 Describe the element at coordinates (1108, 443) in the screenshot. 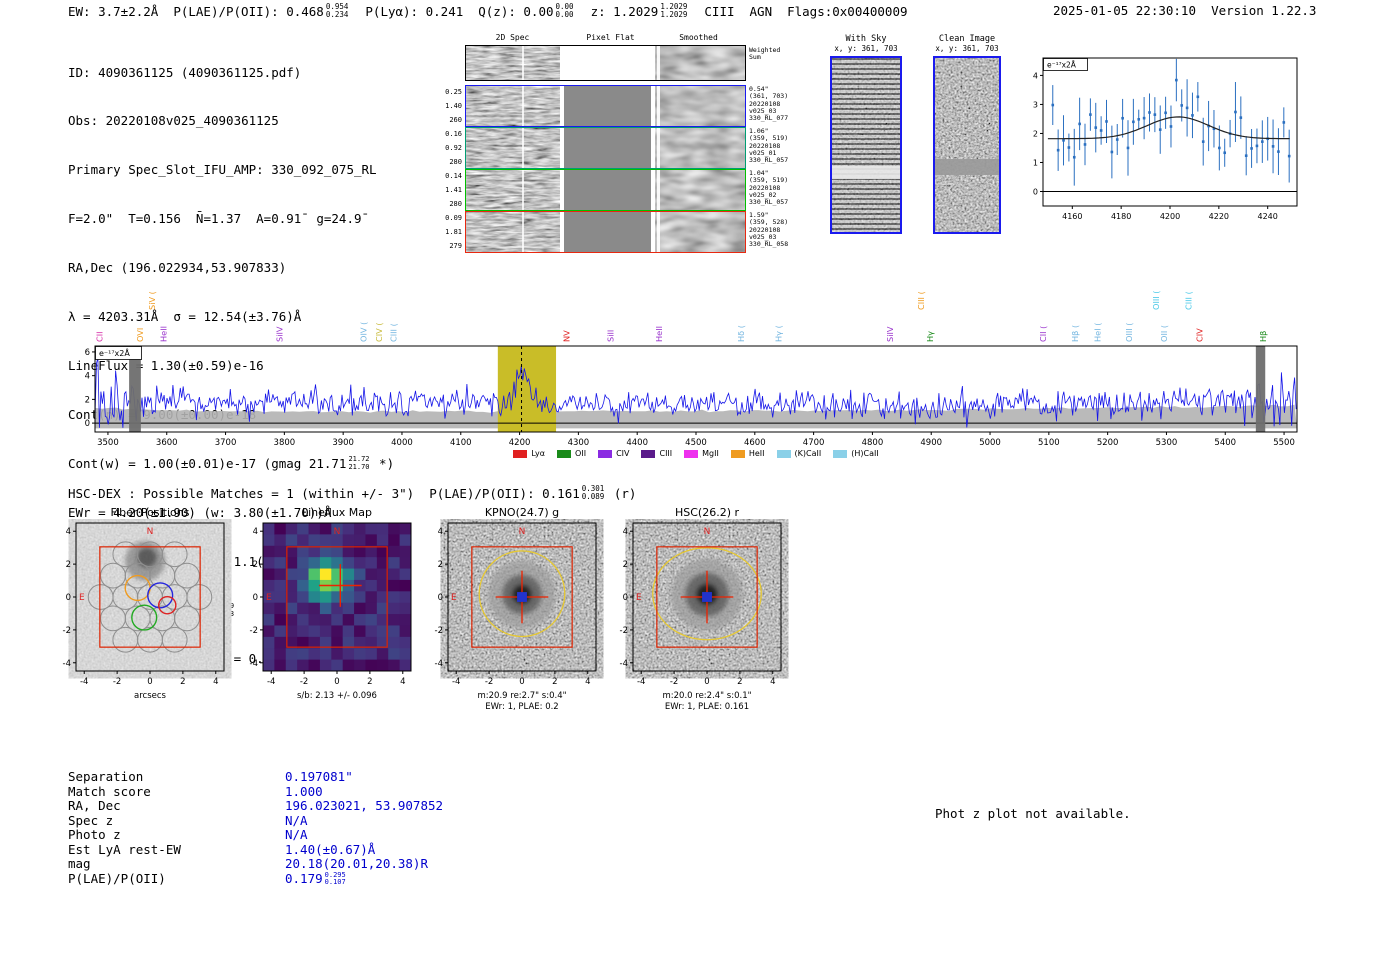

I see `svg-text: 5200` at that location.